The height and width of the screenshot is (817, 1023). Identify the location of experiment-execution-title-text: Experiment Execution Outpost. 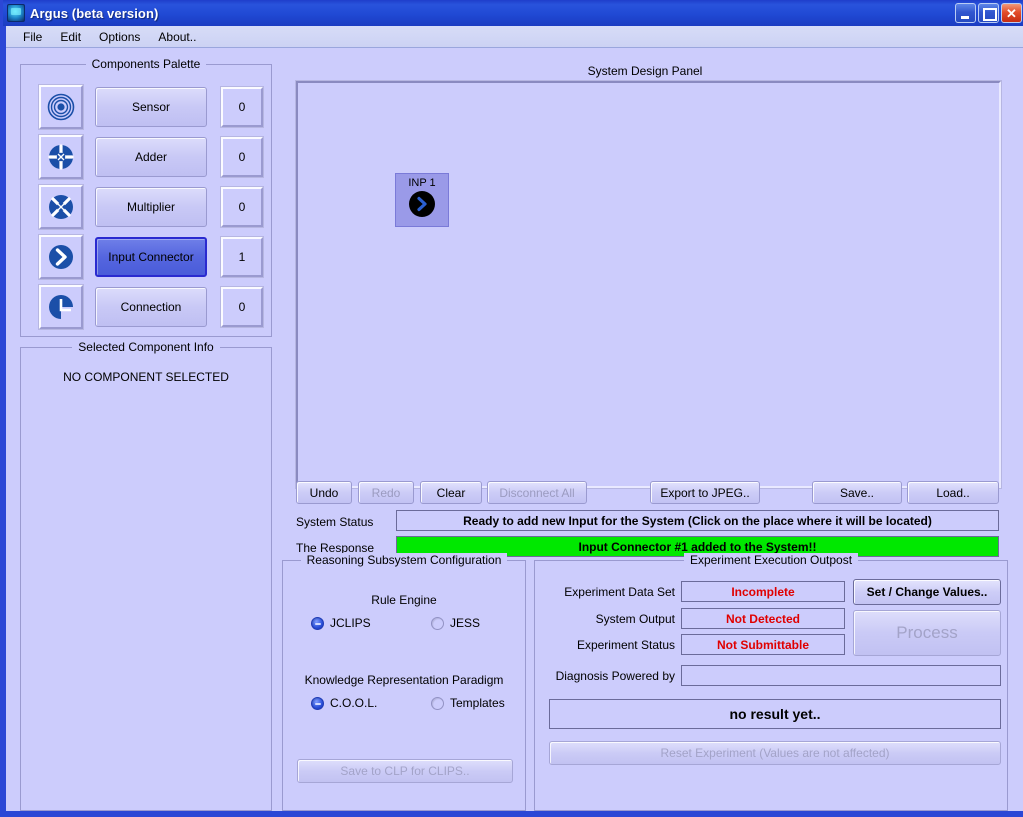
(771, 560).